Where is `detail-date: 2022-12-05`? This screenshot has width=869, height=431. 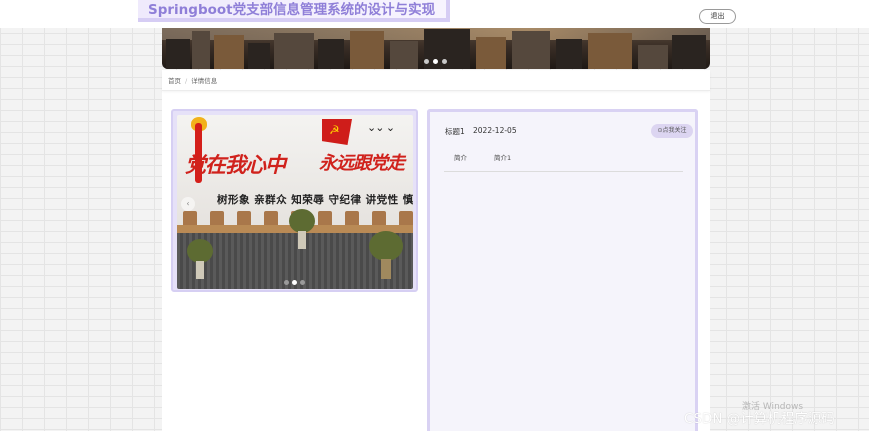 detail-date: 2022-12-05 is located at coordinates (495, 130).